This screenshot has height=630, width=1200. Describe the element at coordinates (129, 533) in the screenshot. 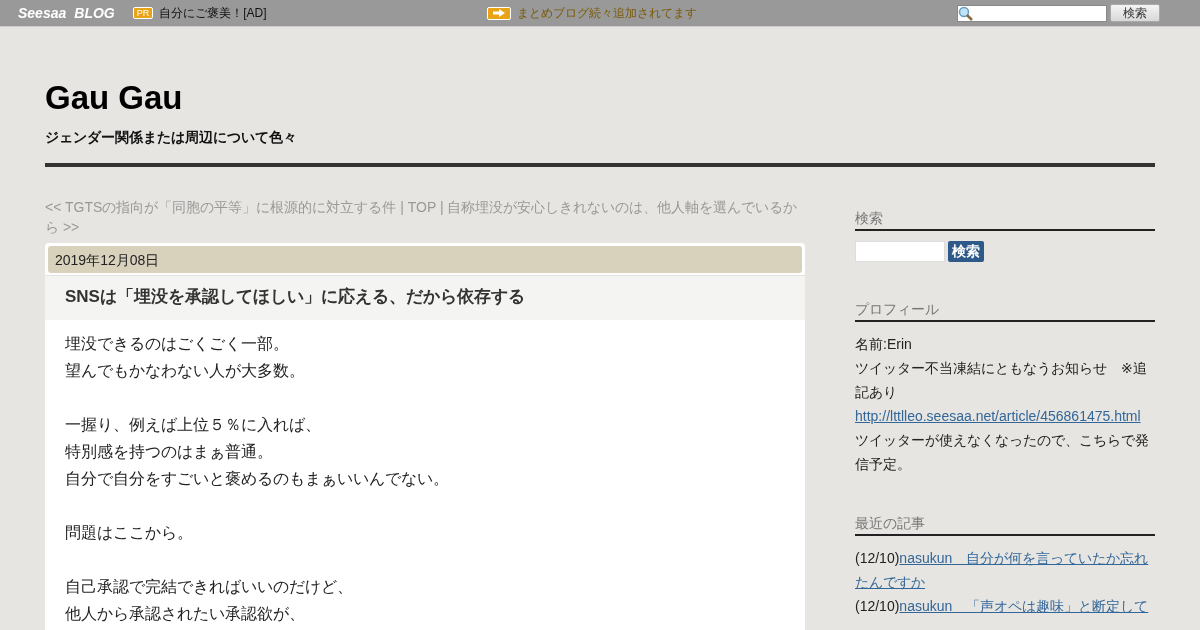

I see `article-line: 問題はここから。` at that location.